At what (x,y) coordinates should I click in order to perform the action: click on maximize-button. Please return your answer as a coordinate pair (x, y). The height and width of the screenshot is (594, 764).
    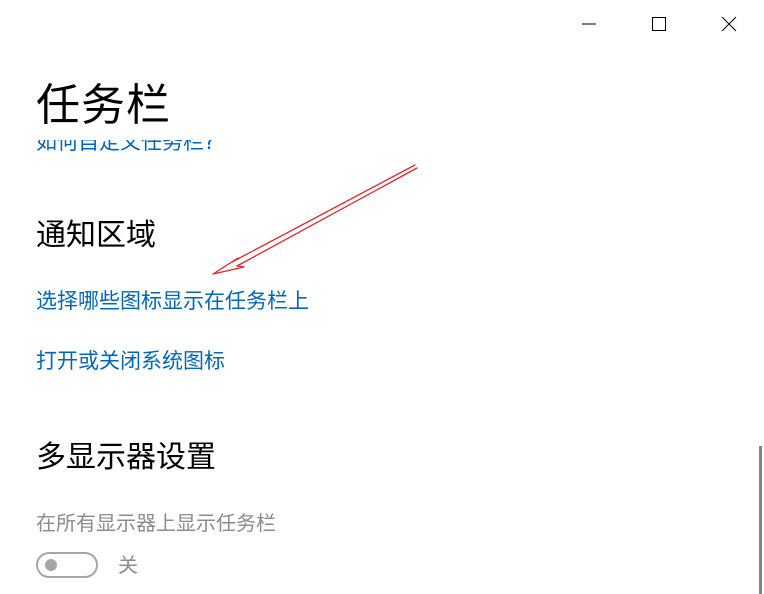
    Looking at the image, I should click on (659, 24).